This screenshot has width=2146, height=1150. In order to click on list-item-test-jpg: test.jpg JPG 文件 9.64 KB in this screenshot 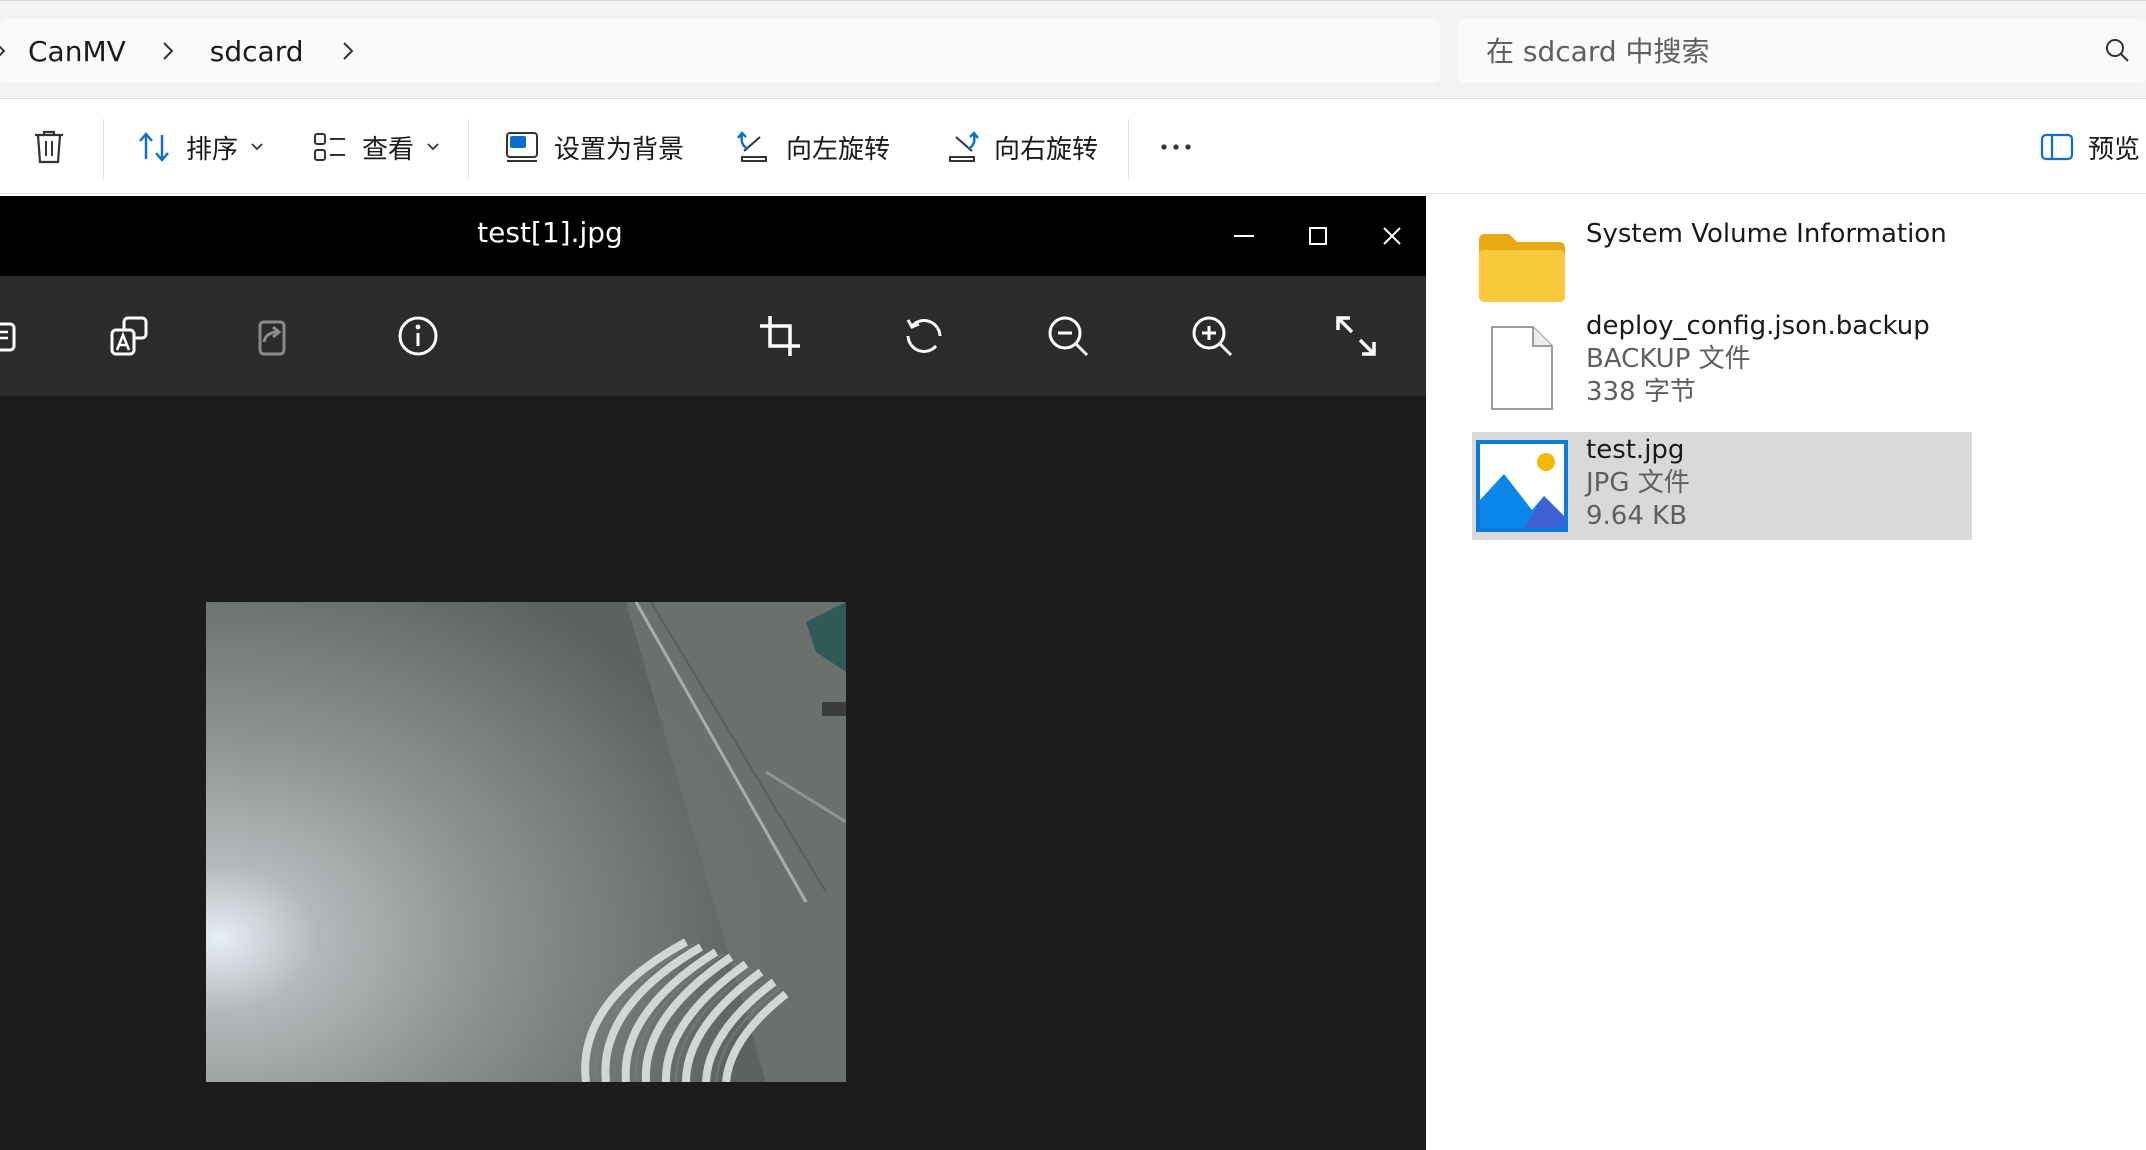, I will do `click(1722, 486)`.